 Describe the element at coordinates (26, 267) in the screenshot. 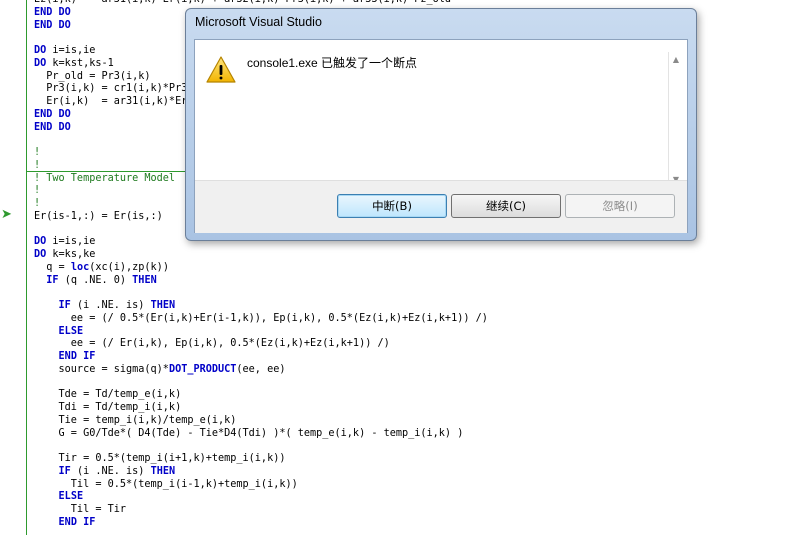

I see `outlining-bar` at that location.